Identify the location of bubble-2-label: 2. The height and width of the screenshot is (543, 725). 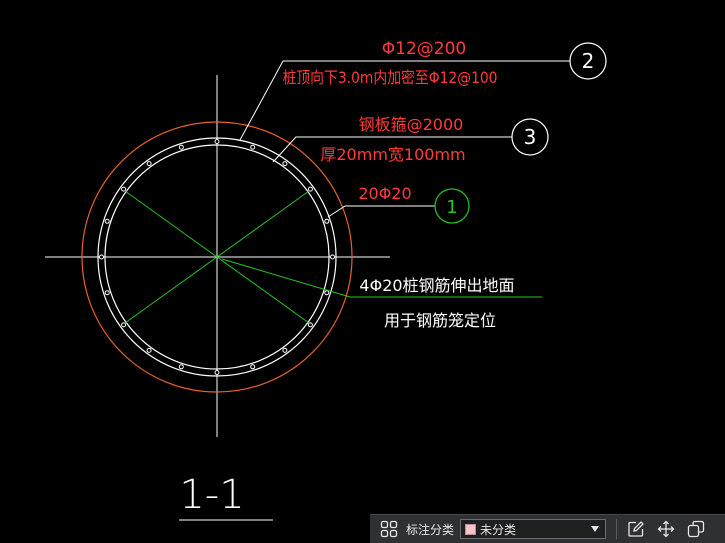
(588, 61).